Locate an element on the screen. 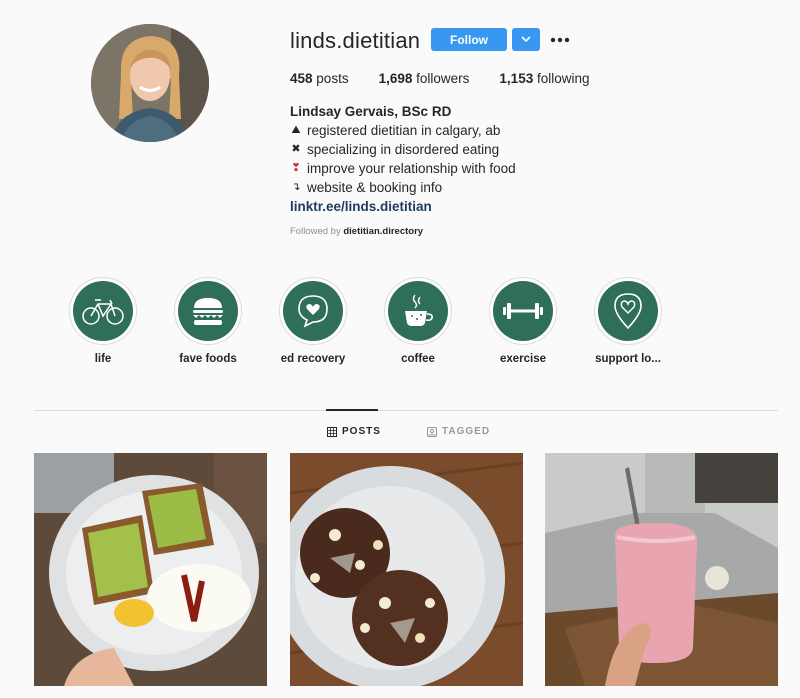  followed-by: Followed by dietitian.directory is located at coordinates (356, 231).